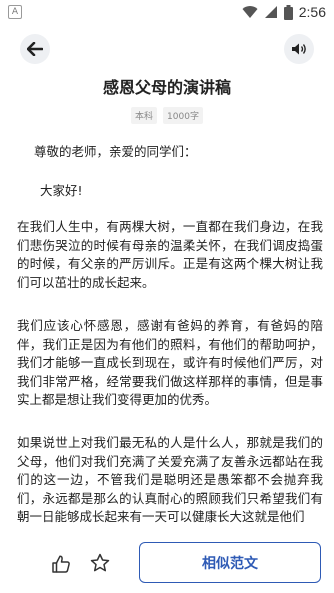 This screenshot has width=334, height=593. Describe the element at coordinates (270, 12) in the screenshot. I see `cell-signal-icon` at that location.